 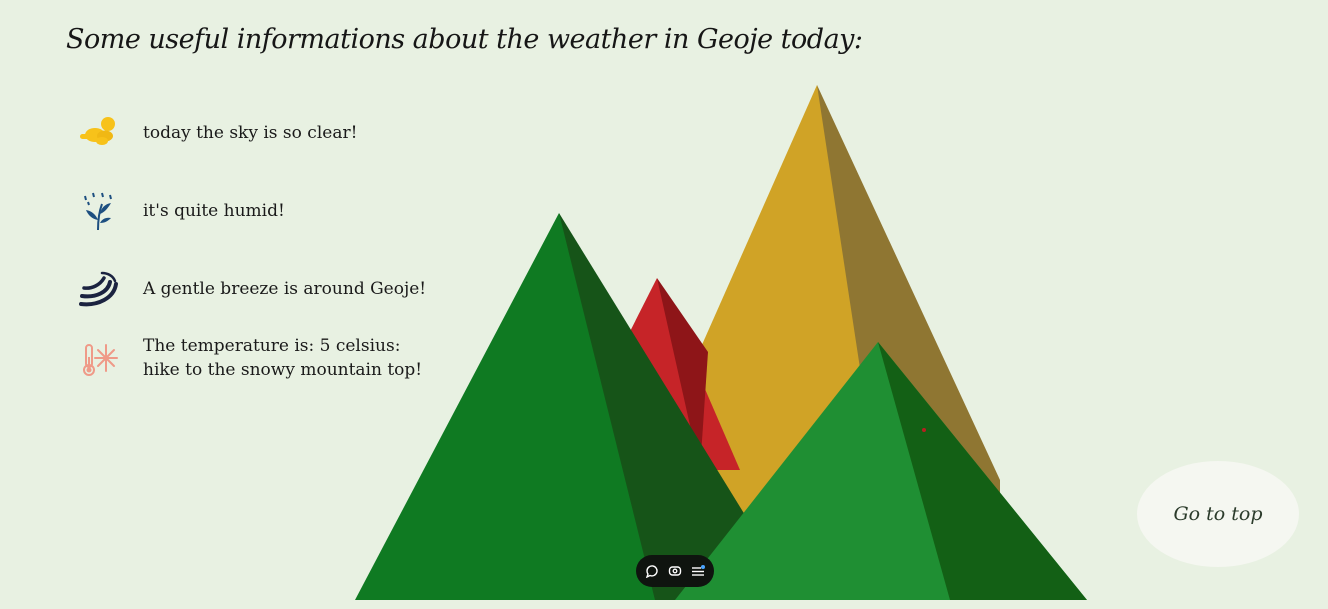 I want to click on green-mountain-right, so click(x=881, y=471).